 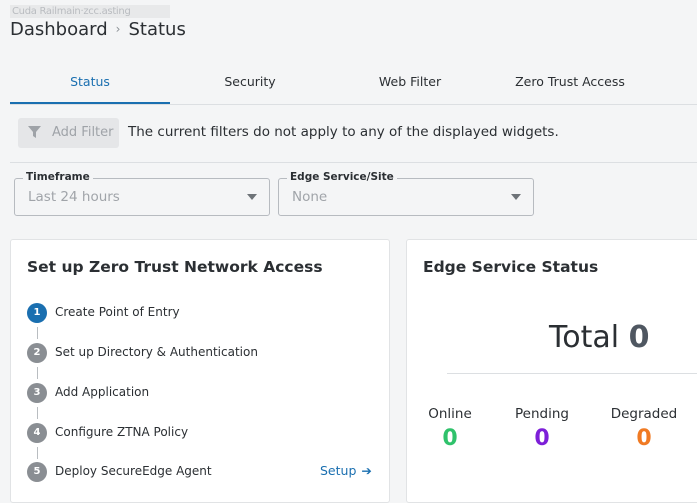 What do you see at coordinates (450, 414) in the screenshot?
I see `stat-label: Online` at bounding box center [450, 414].